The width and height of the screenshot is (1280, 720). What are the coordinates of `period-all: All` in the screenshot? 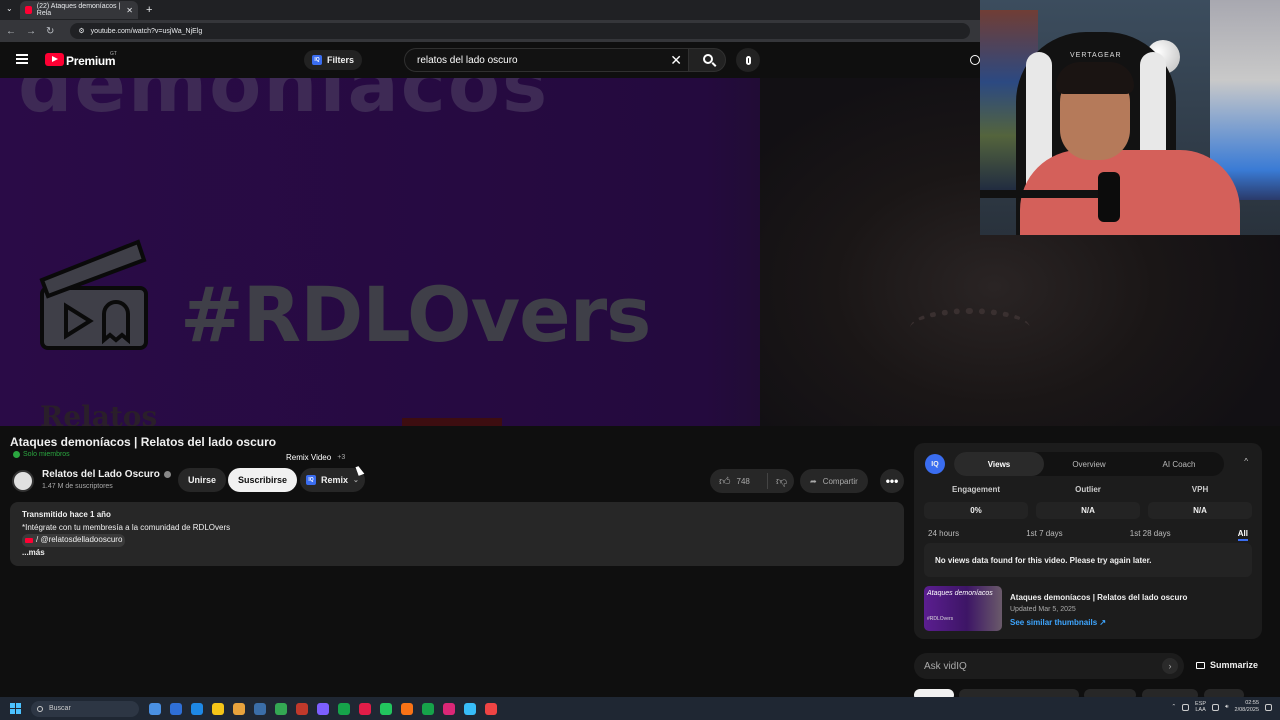 It's located at (1242, 535).